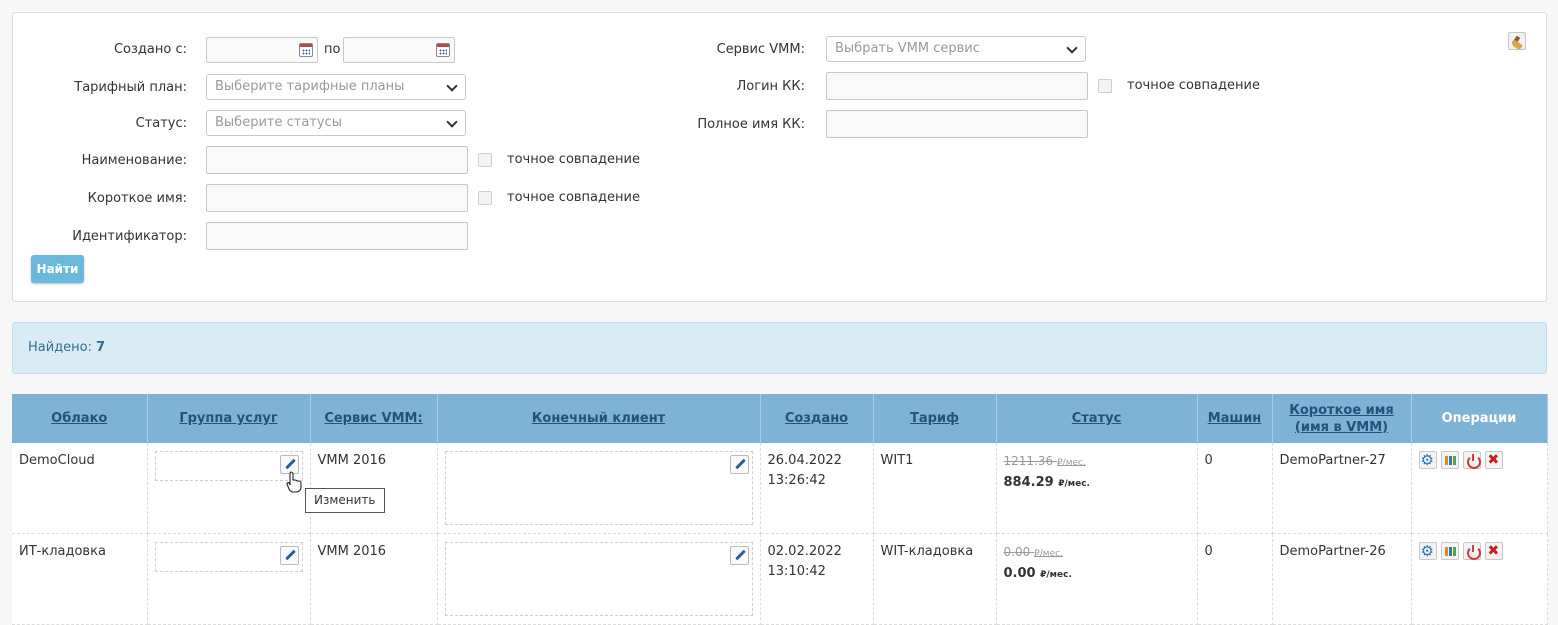 This screenshot has width=1558, height=625. What do you see at coordinates (130, 87) in the screenshot?
I see `tariff-label: Тарифный план:` at bounding box center [130, 87].